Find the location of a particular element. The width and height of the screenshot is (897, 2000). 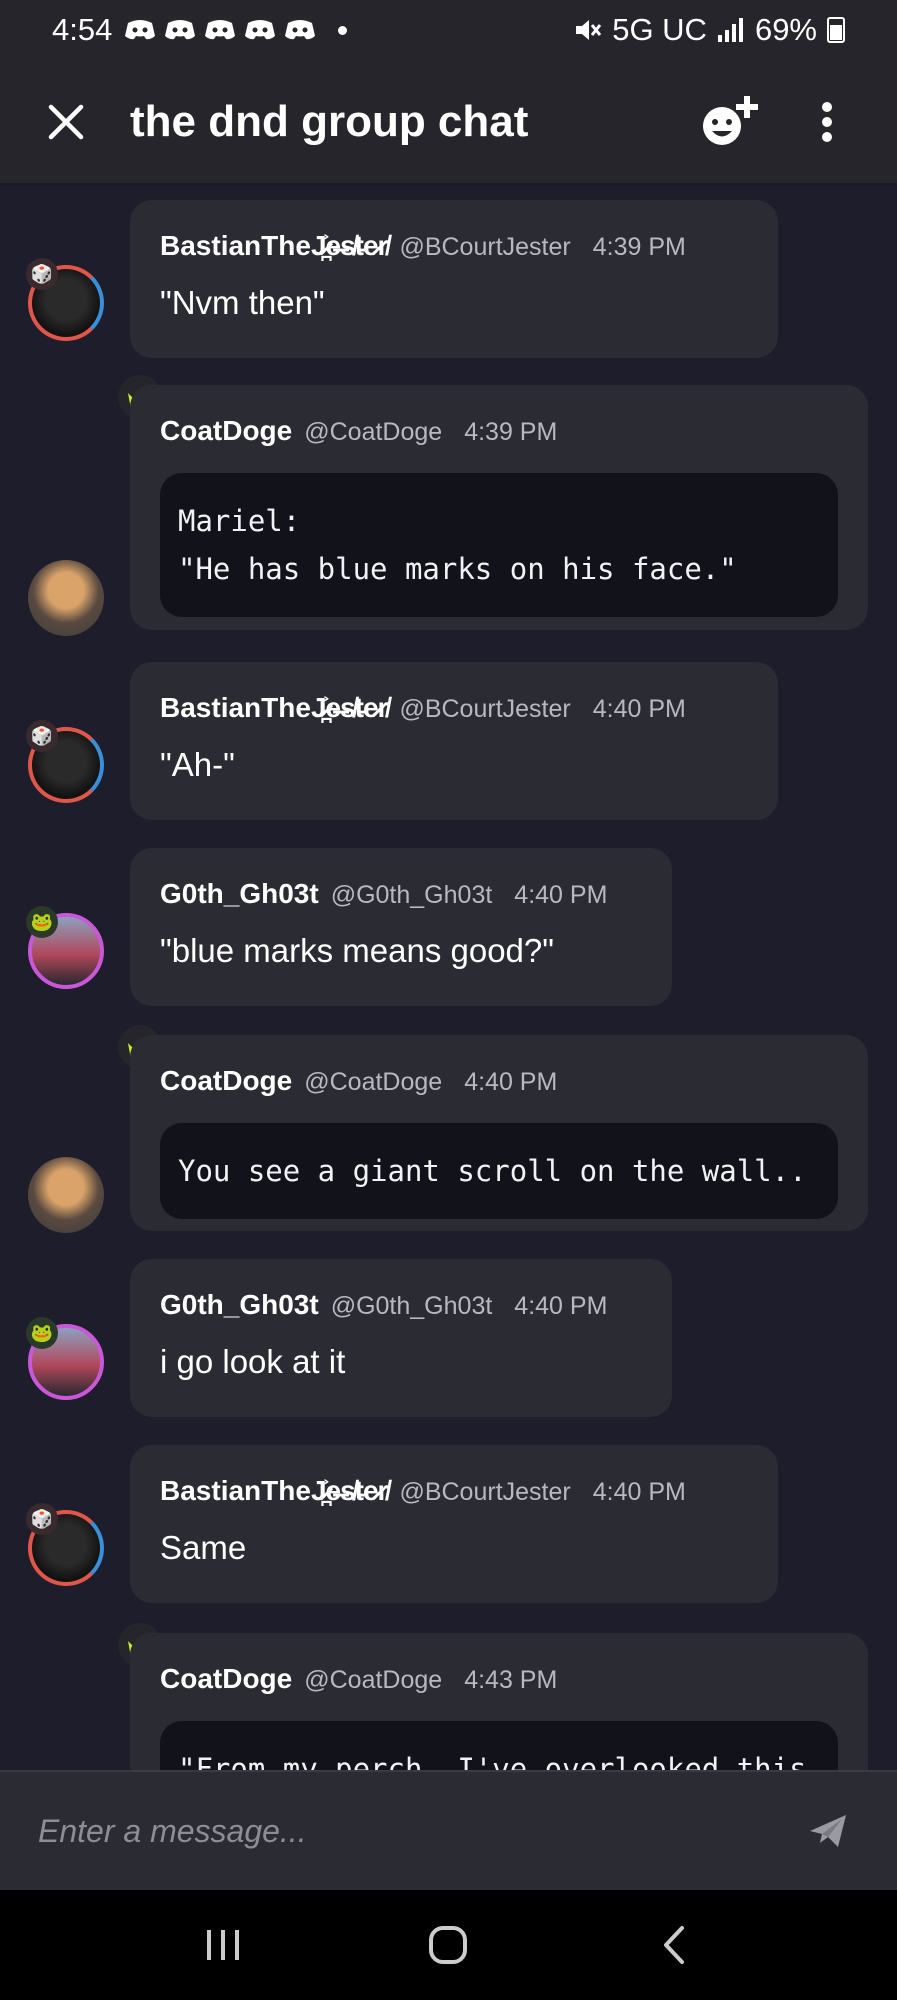

status-time: 4:54 is located at coordinates (82, 29).